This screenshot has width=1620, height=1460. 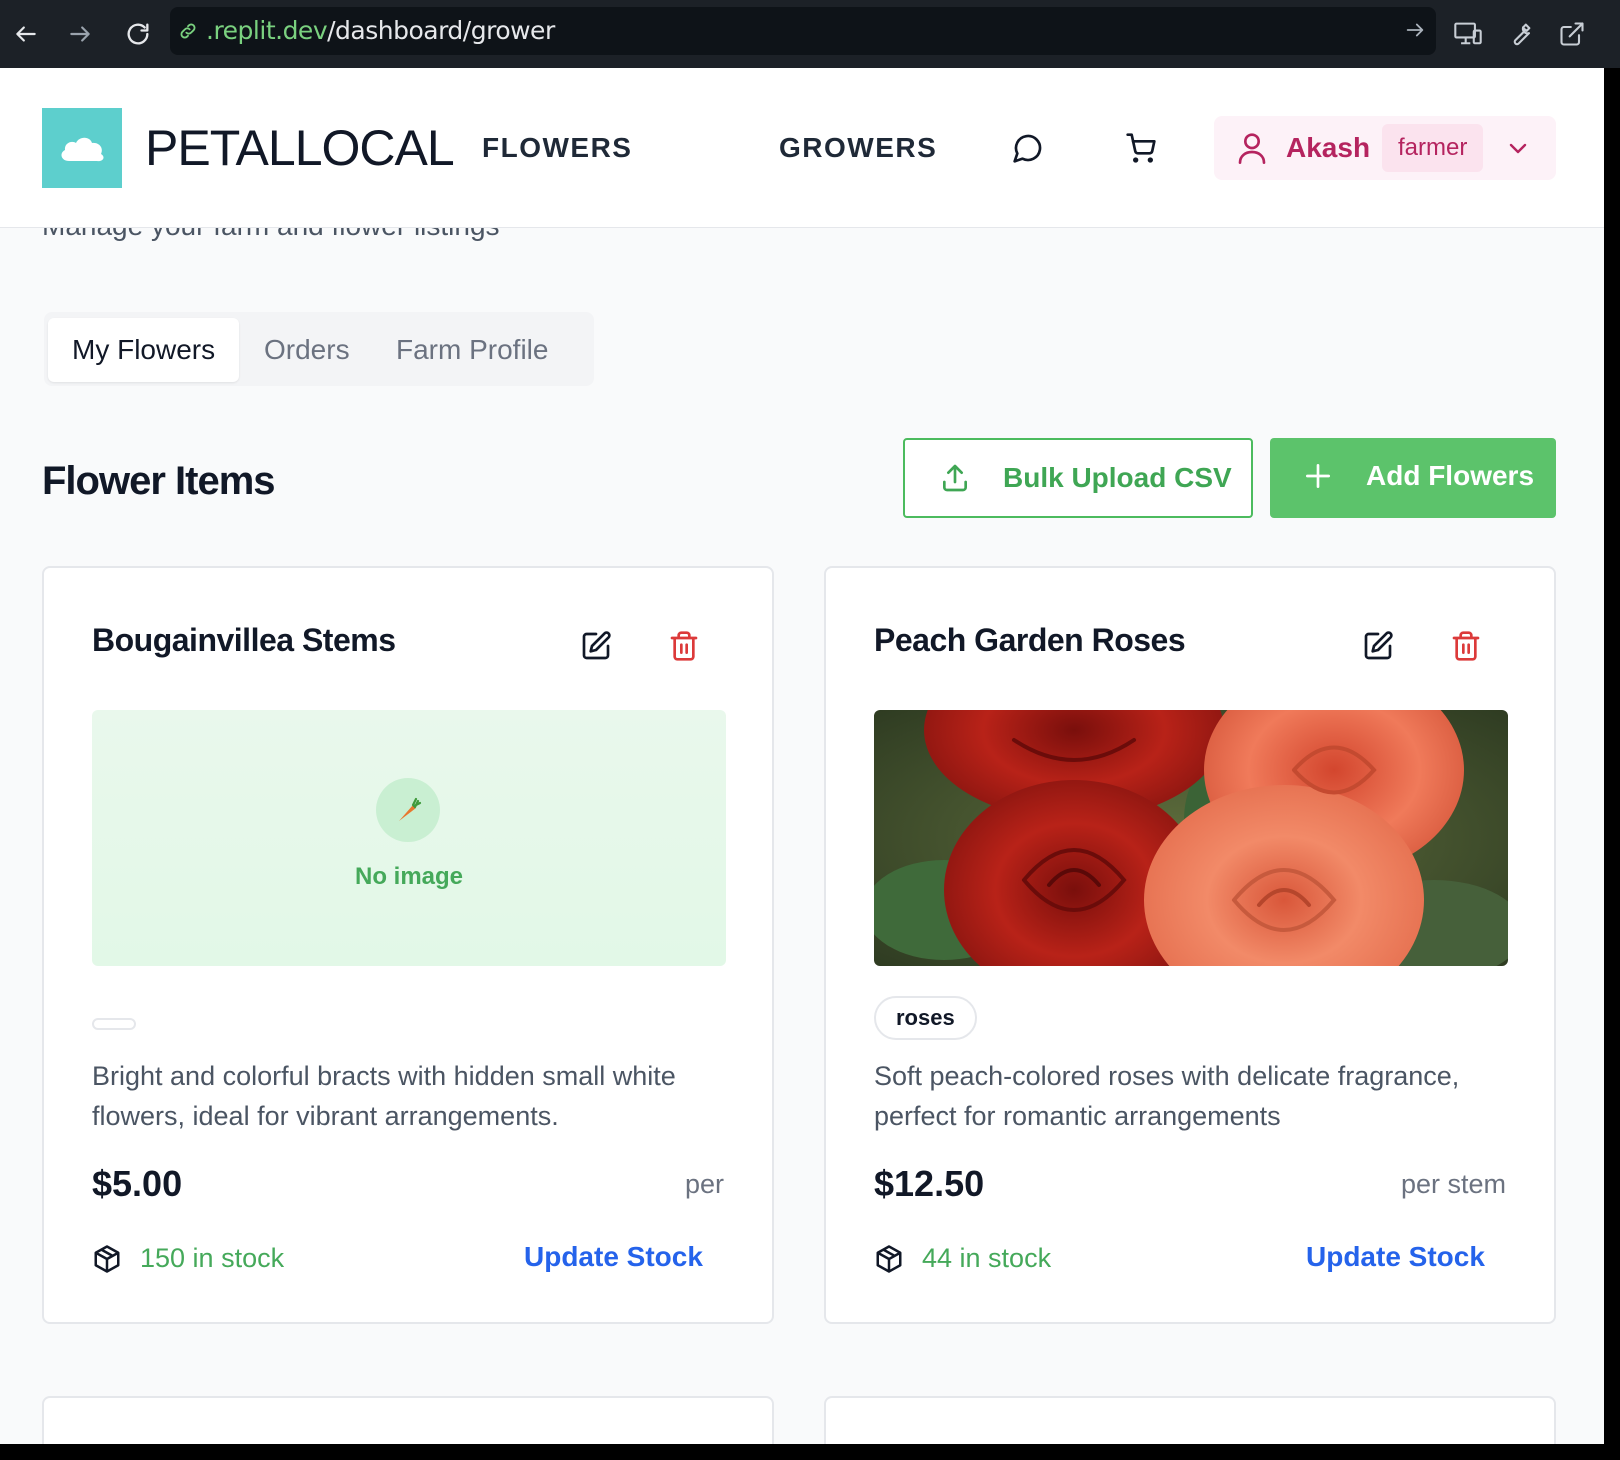 I want to click on section-title: Flower Items, so click(x=159, y=481).